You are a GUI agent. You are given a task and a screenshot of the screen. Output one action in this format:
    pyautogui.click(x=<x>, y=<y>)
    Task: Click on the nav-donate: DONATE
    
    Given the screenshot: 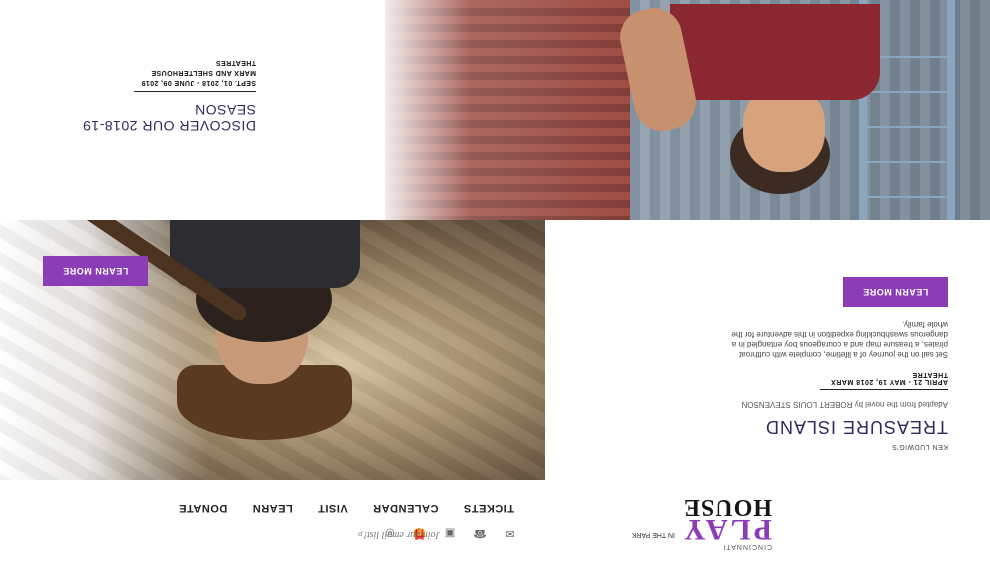 What is the action you would take?
    pyautogui.click(x=203, y=508)
    